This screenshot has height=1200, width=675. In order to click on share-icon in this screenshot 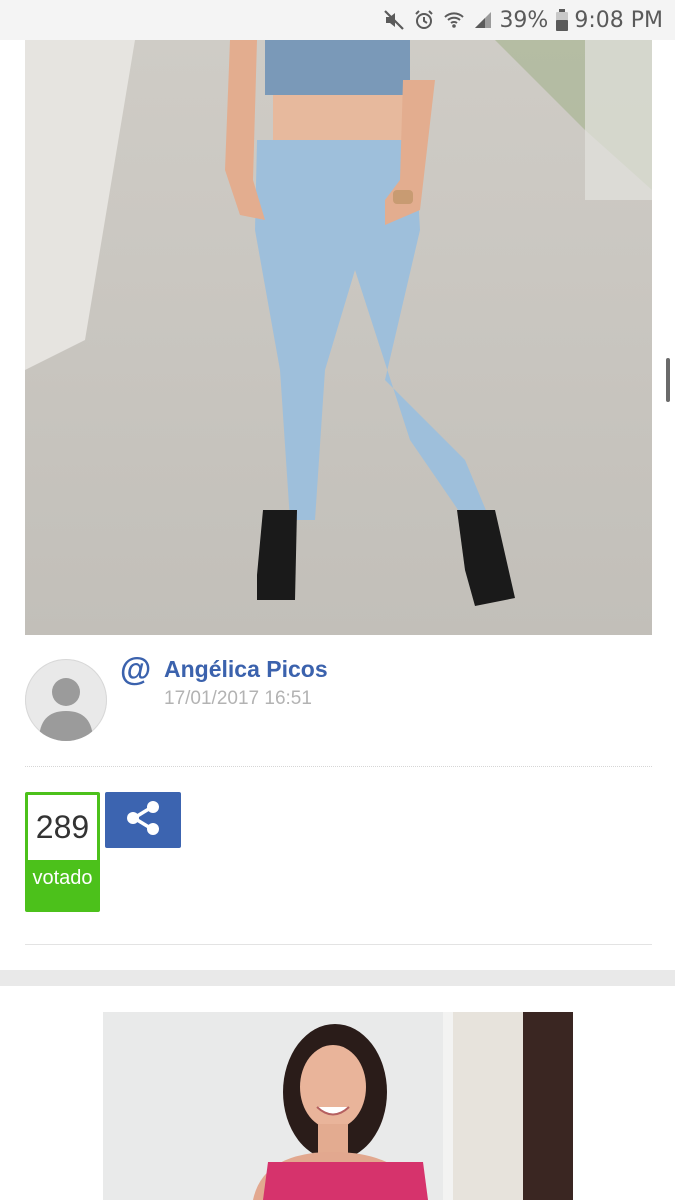, I will do `click(143, 820)`.